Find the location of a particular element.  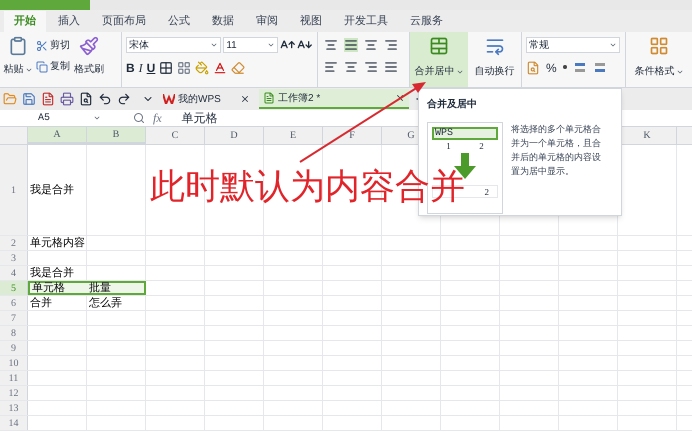

undo-icon is located at coordinates (105, 99).